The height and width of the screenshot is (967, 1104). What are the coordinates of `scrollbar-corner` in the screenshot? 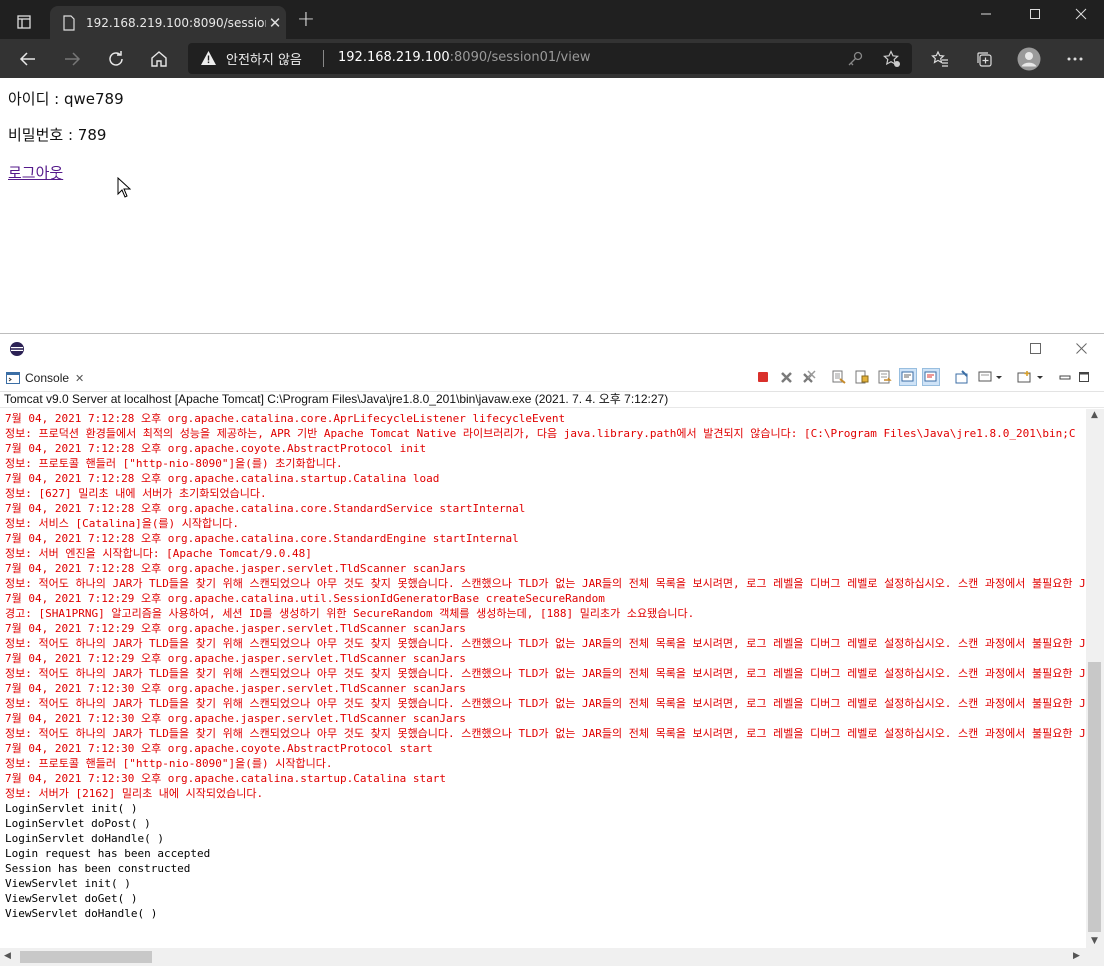 It's located at (1095, 957).